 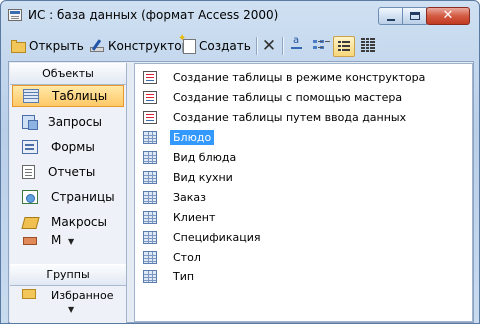 I want to click on open-button: Открыть, so click(x=47, y=46).